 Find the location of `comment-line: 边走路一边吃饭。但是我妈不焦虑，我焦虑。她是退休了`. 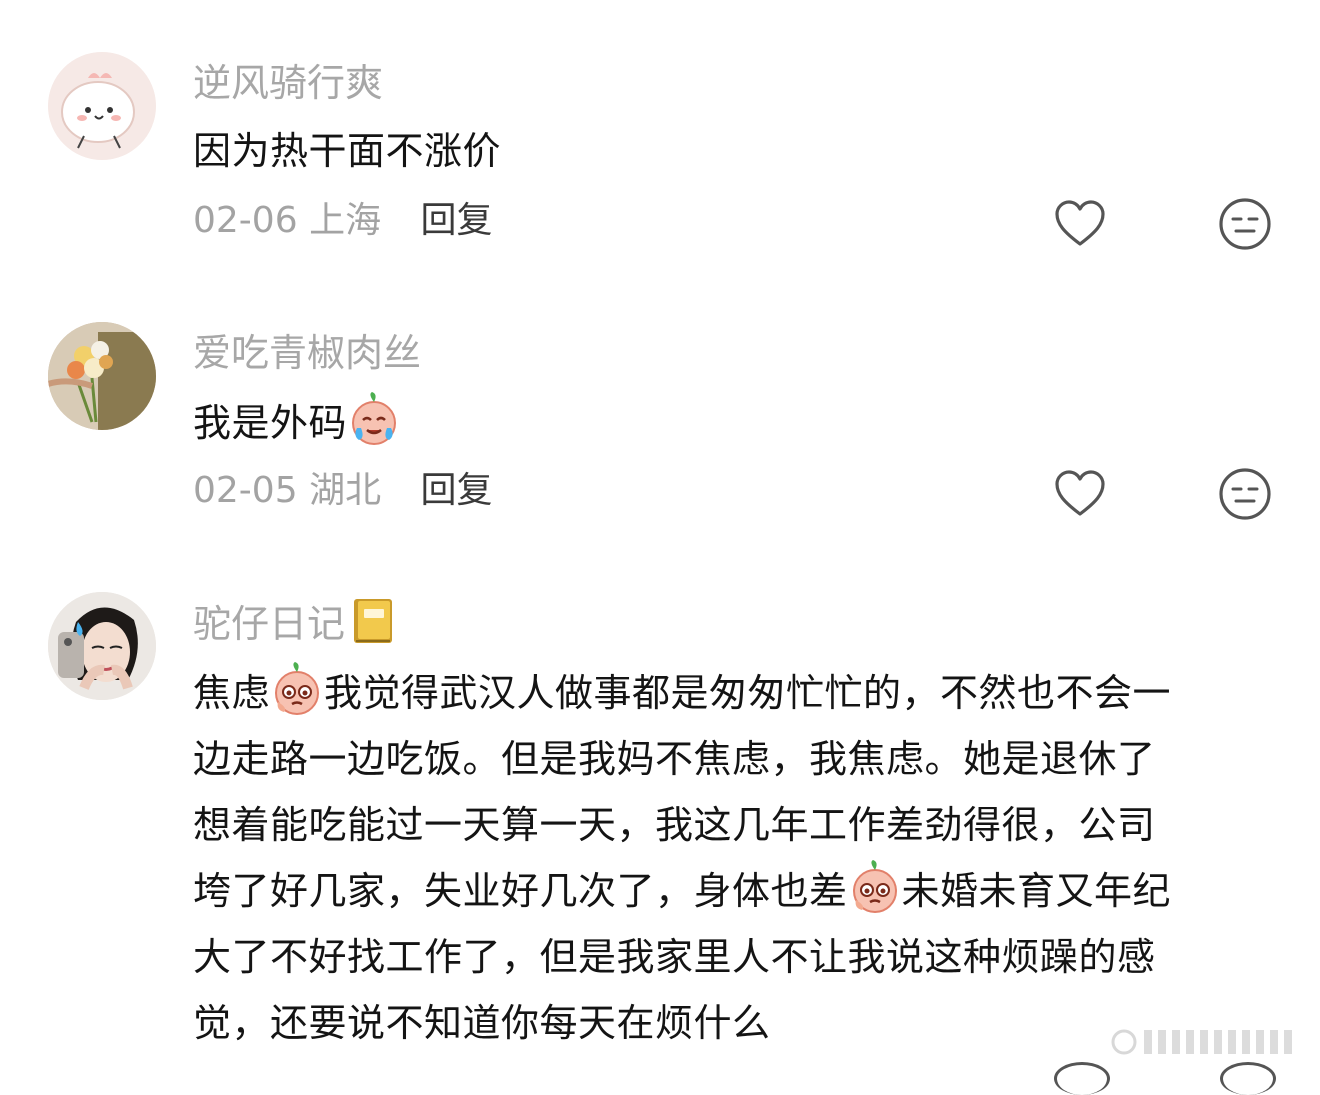

comment-line: 边走路一边吃饭。但是我妈不焦虑，我焦虑。她是退休了 is located at coordinates (674, 759).